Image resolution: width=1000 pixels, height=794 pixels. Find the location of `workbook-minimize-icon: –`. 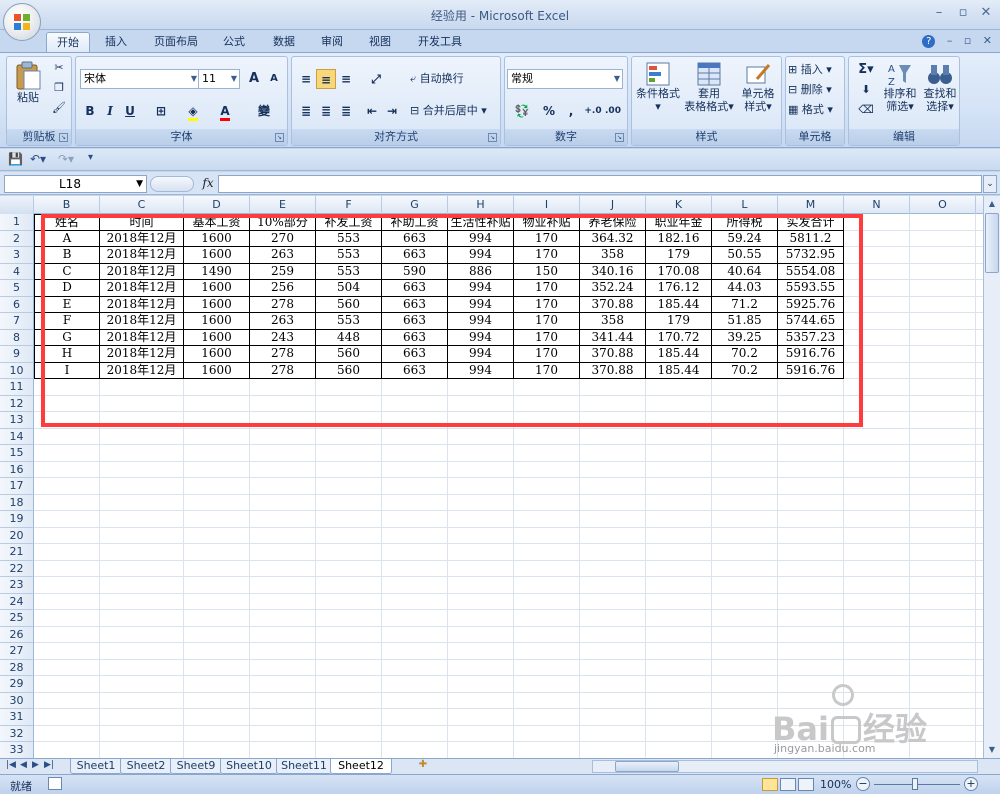

workbook-minimize-icon: – is located at coordinates (950, 40).